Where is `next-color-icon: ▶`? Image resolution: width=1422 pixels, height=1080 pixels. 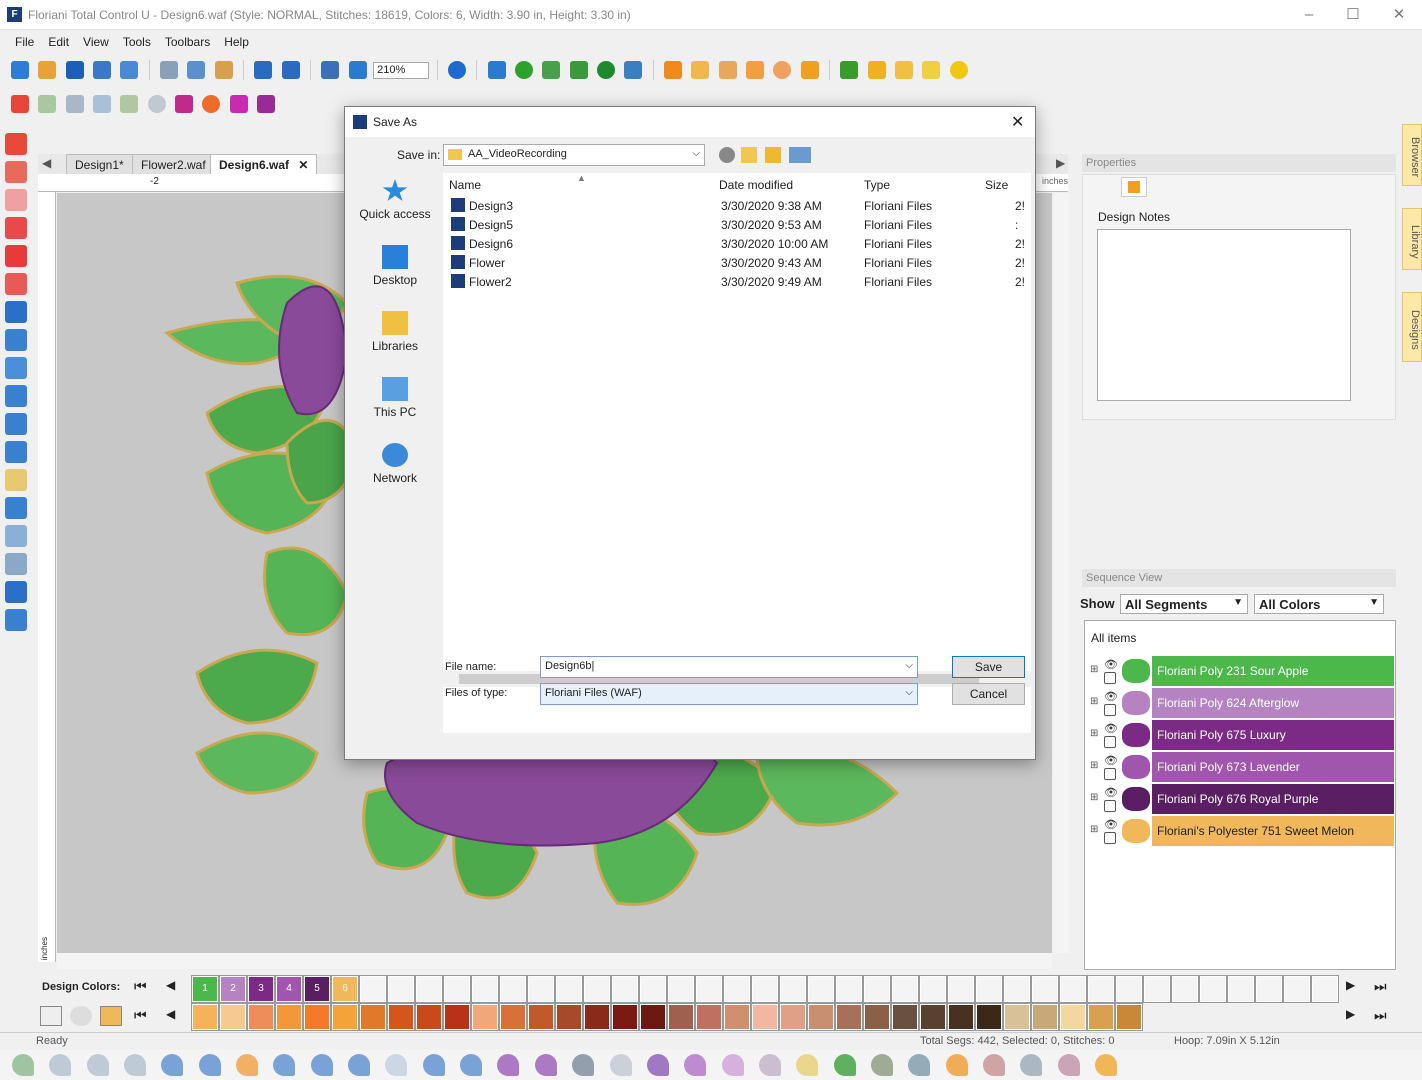 next-color-icon: ▶ is located at coordinates (1350, 985).